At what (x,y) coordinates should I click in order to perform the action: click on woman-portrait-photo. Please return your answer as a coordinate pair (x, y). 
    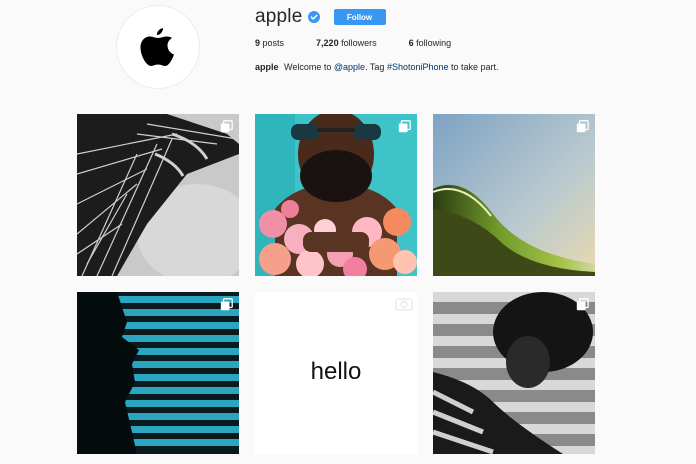
    Looking at the image, I should click on (514, 373).